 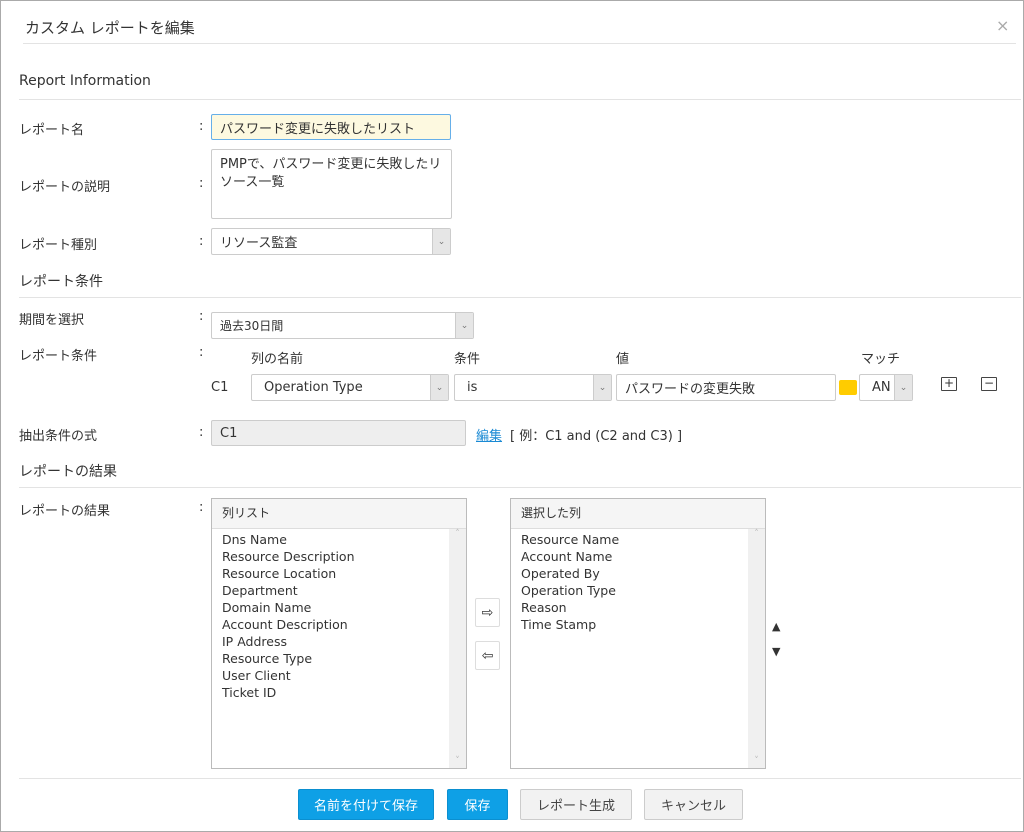 What do you see at coordinates (881, 387) in the screenshot?
I see `match-value: AN` at bounding box center [881, 387].